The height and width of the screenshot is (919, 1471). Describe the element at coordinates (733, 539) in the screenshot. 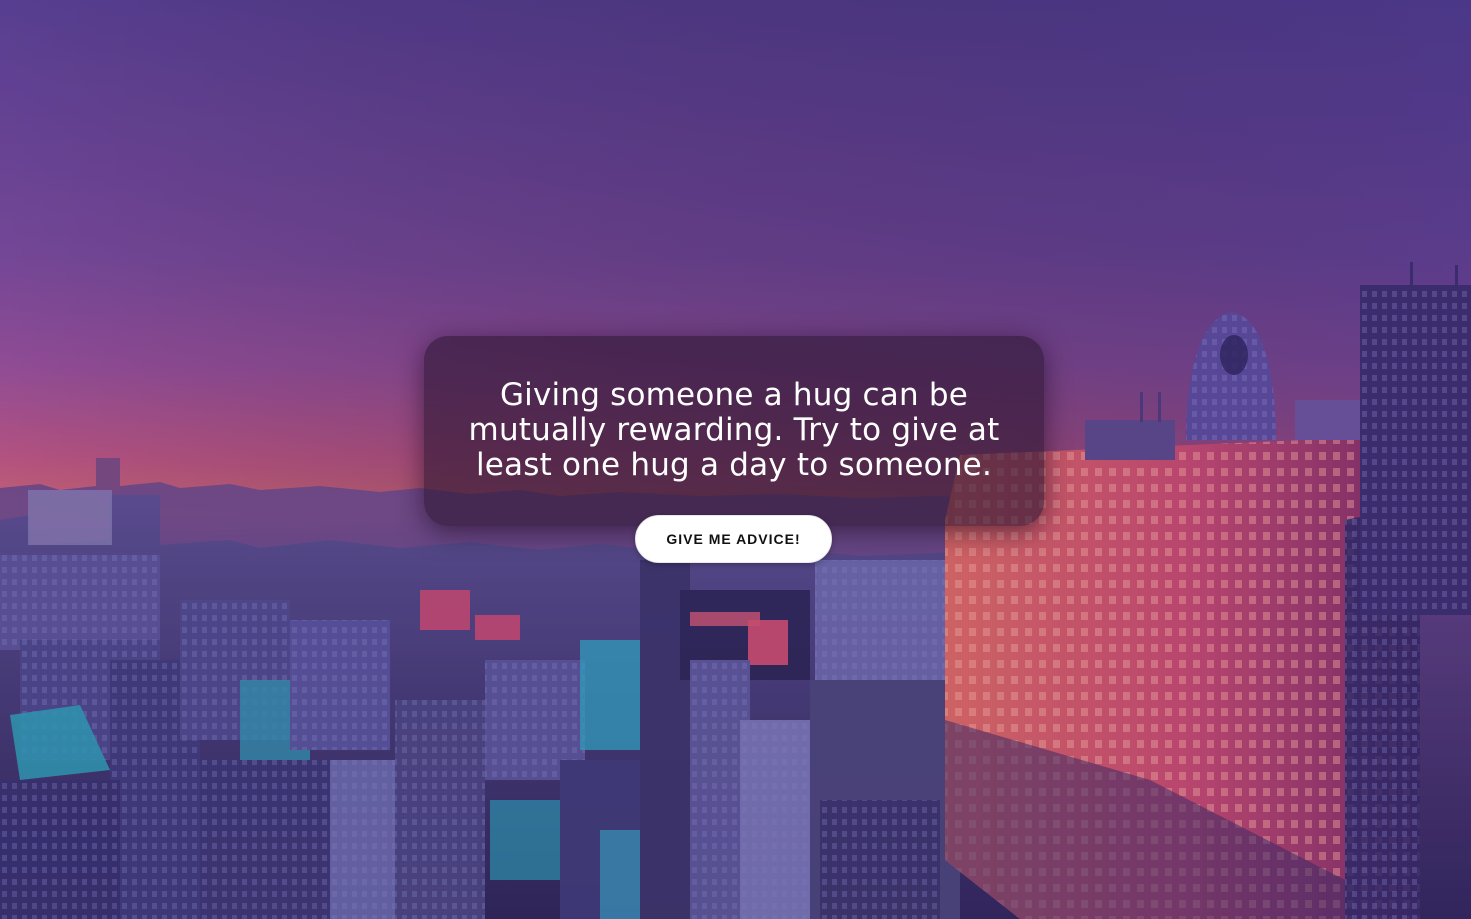

I see `give-me-advice-button: GIVE ME ADVICE!` at that location.